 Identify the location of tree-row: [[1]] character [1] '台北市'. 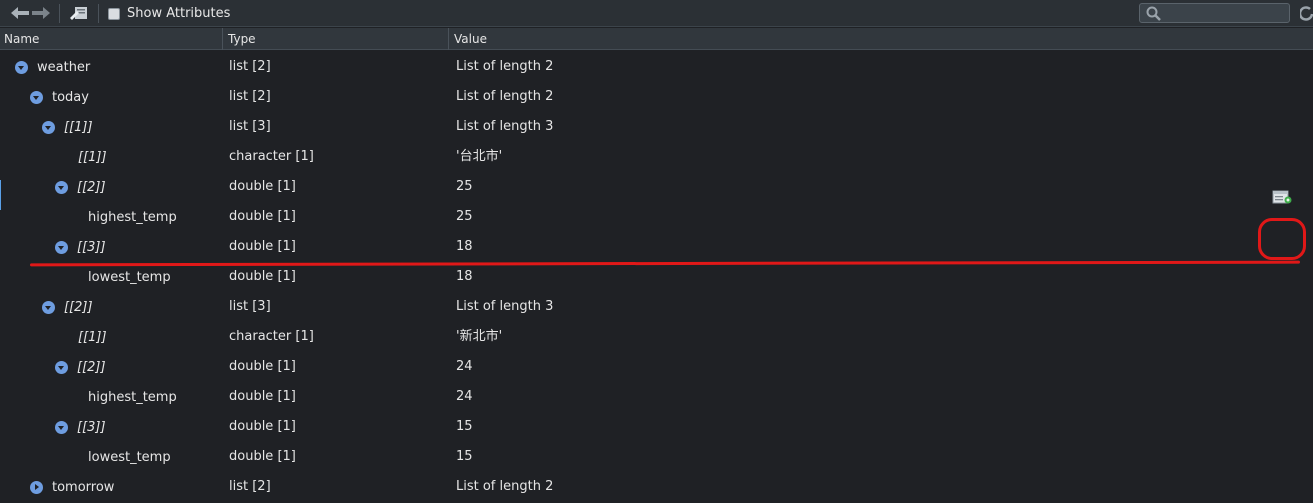
(656, 157).